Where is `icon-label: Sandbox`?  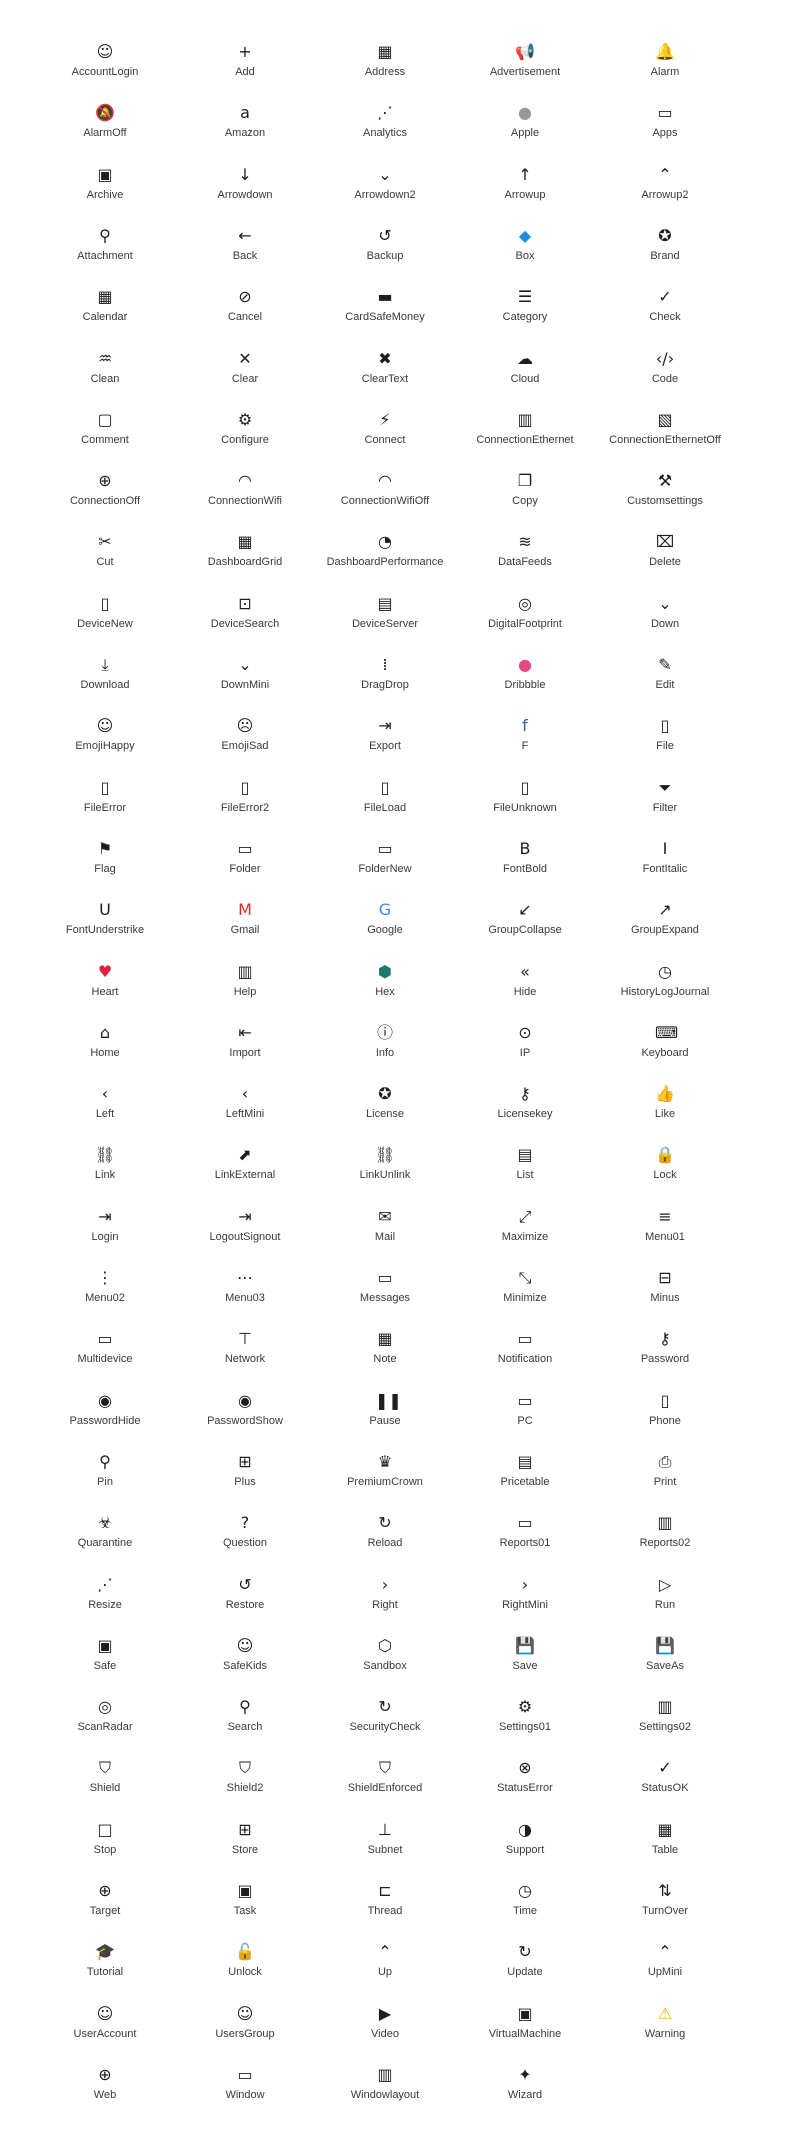 icon-label: Sandbox is located at coordinates (385, 1665).